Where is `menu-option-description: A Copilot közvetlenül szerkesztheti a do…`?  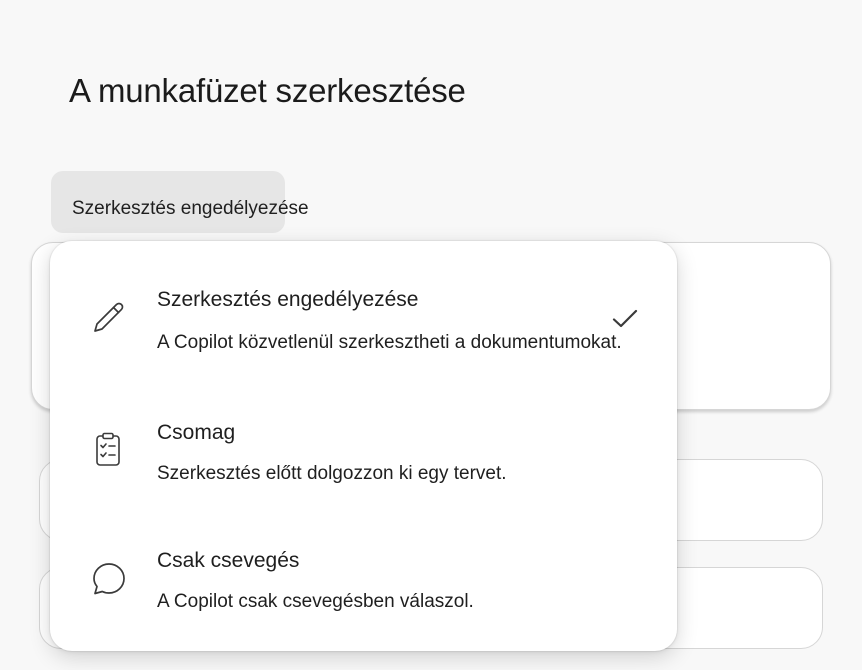 menu-option-description: A Copilot közvetlenül szerkesztheti a do… is located at coordinates (389, 342).